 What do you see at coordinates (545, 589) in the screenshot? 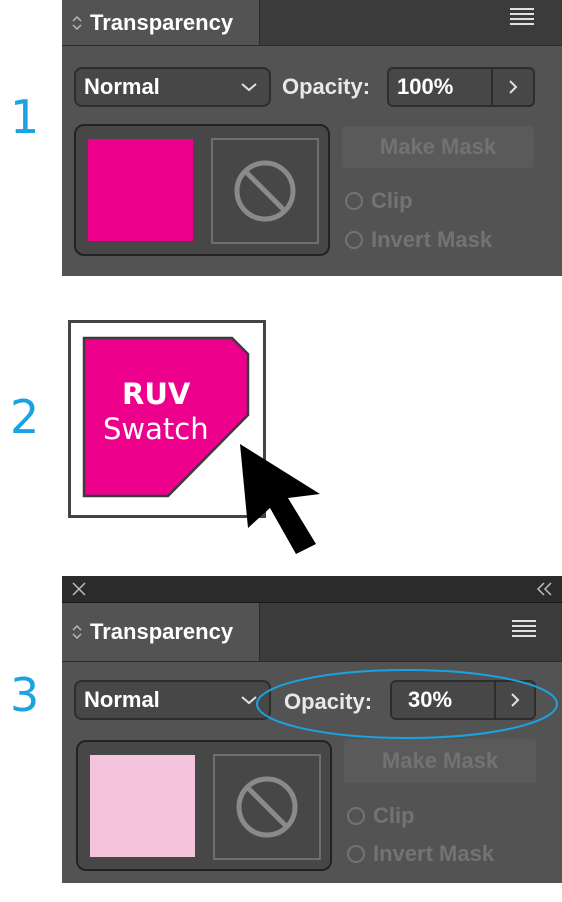
I see `collapse-icon` at bounding box center [545, 589].